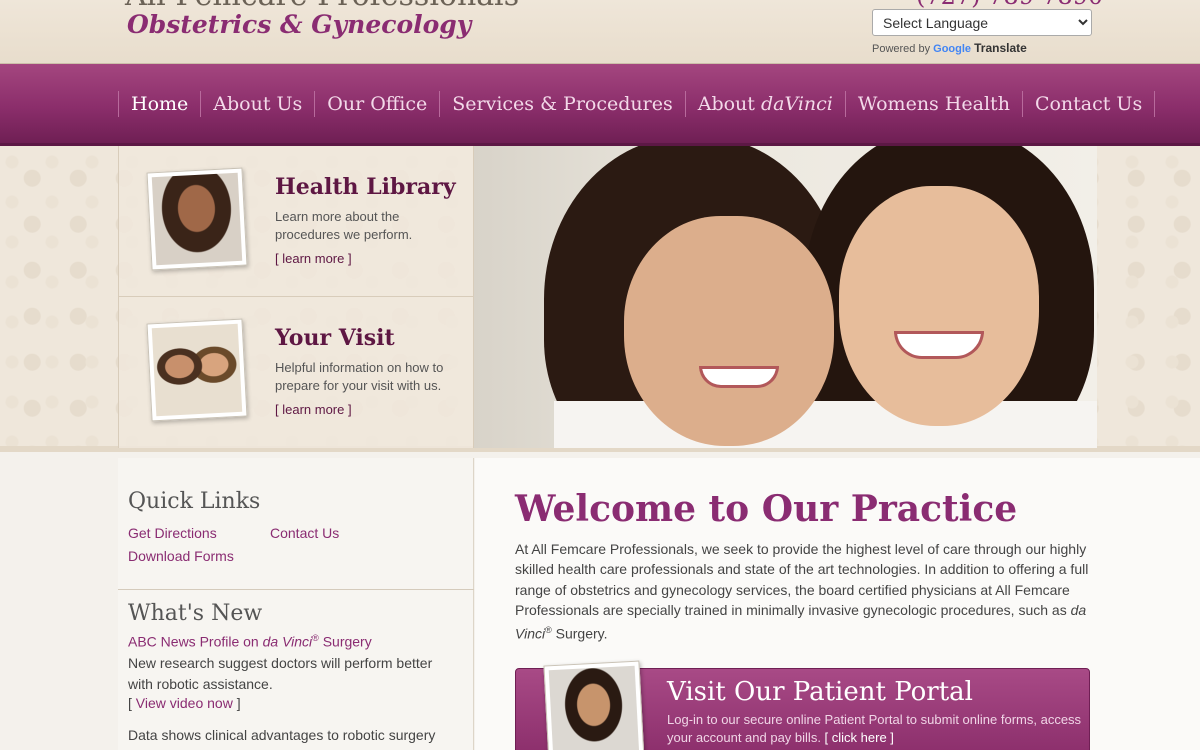 This screenshot has height=750, width=1200. I want to click on divider, so click(296, 589).